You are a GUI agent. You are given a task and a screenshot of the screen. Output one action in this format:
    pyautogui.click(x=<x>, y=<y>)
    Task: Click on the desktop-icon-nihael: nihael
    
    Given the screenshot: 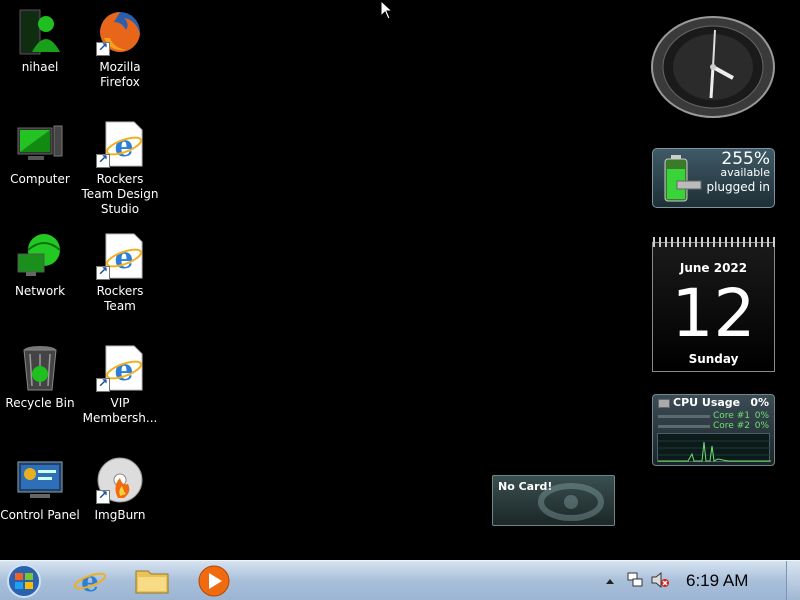 What is the action you would take?
    pyautogui.click(x=40, y=41)
    